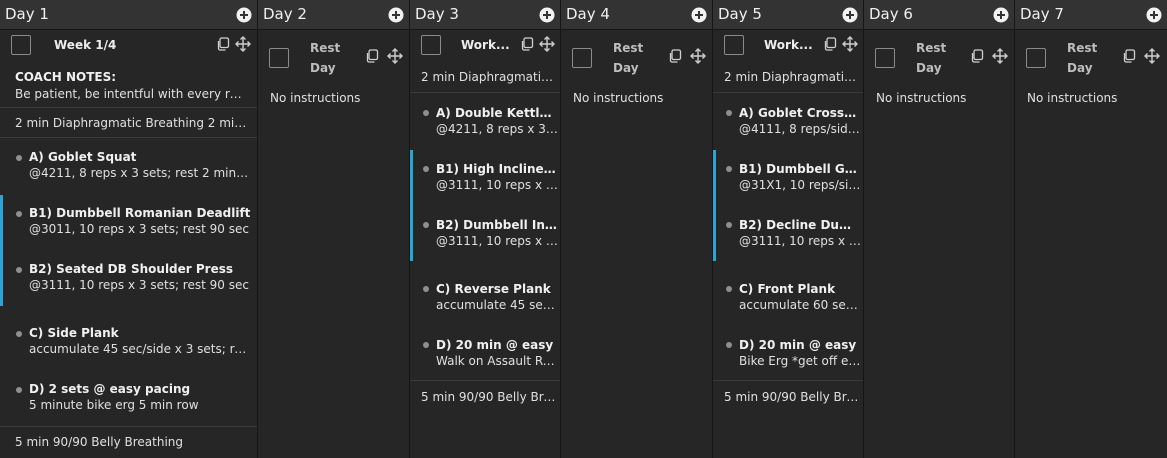 The image size is (1167, 458). Describe the element at coordinates (139, 229) in the screenshot. I see `exercise-detail: @3011, 10 reps x 3 sets; rest 90 sec` at that location.